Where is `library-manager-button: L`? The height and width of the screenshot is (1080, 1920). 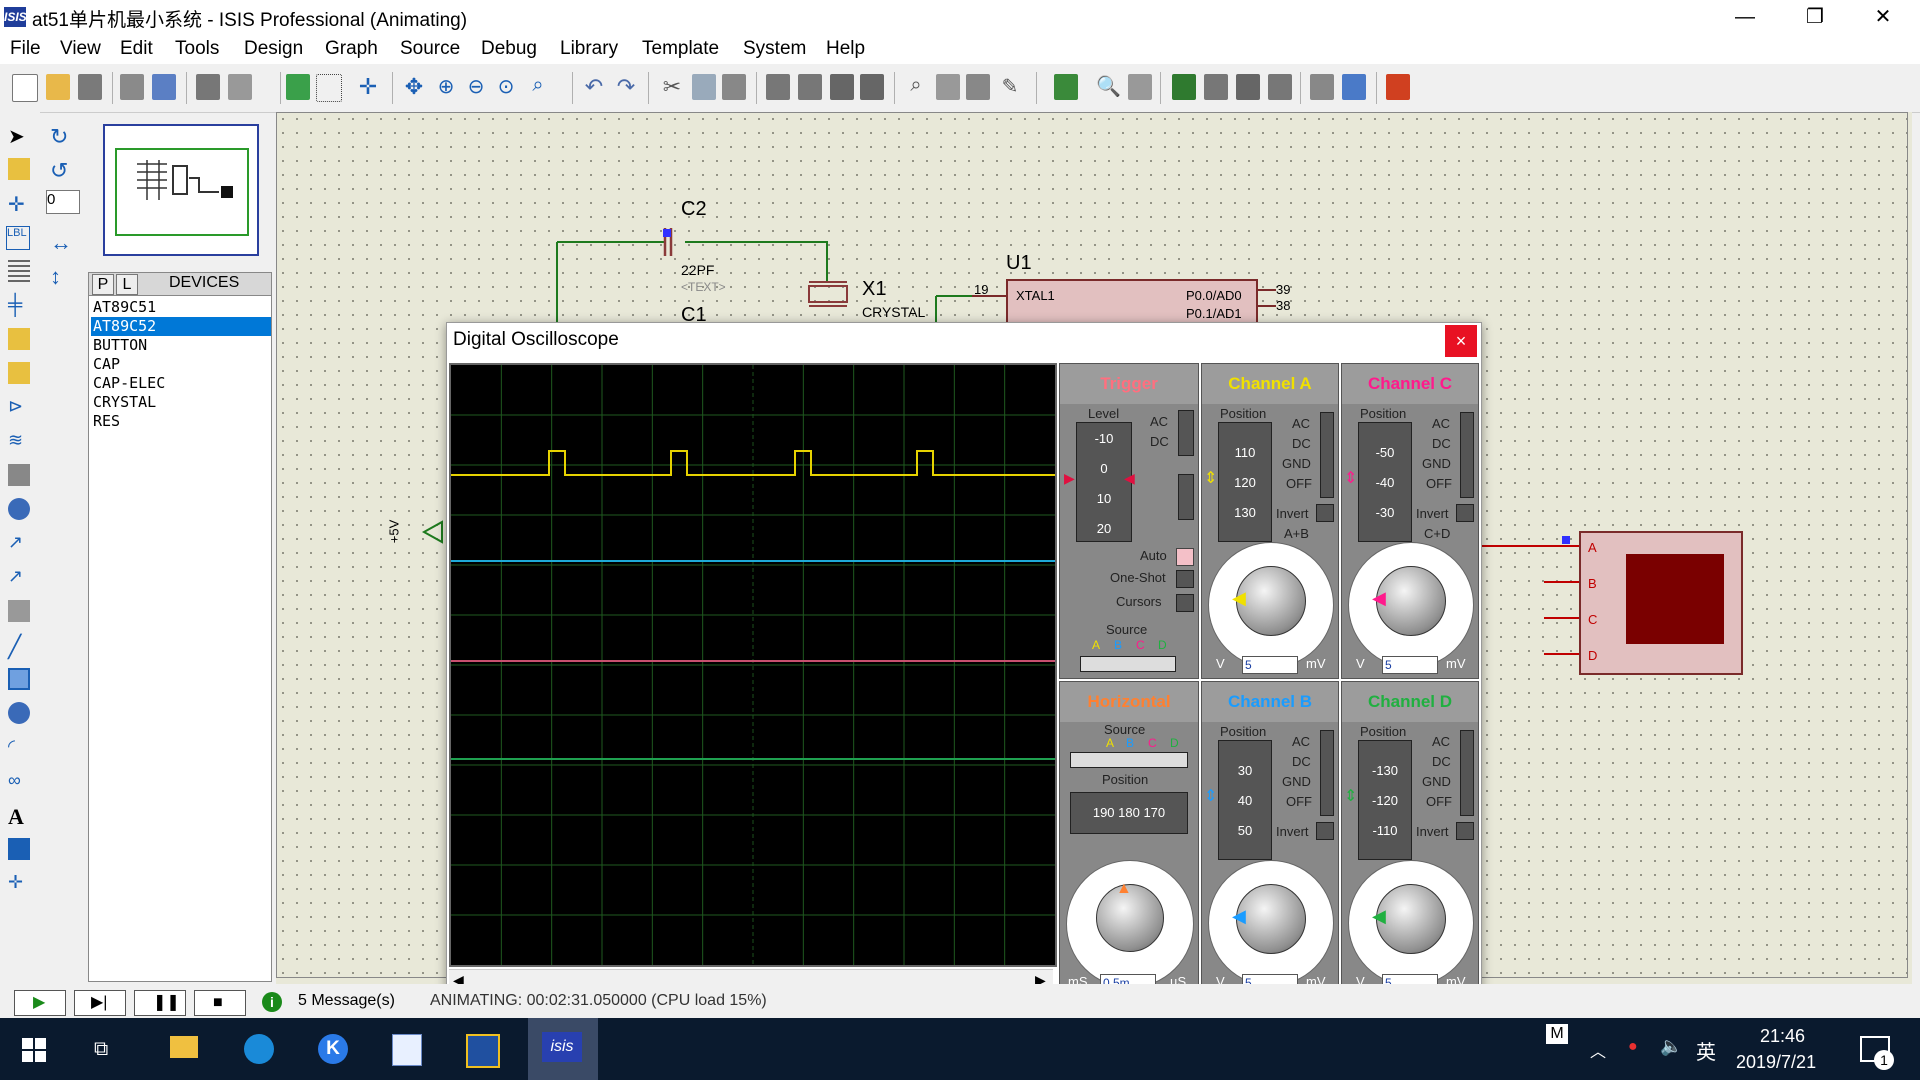 library-manager-button: L is located at coordinates (127, 284).